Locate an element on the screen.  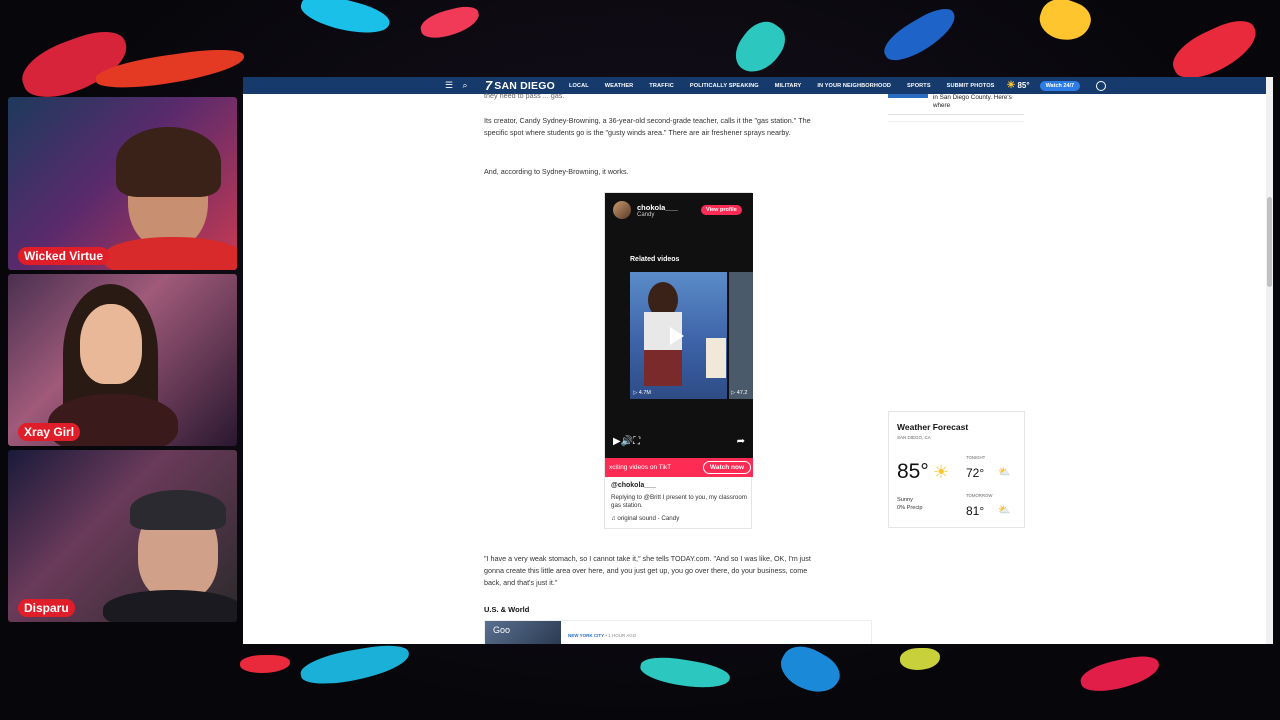
story-headline: in San Diego County. Here's where is located at coordinates (978, 102).